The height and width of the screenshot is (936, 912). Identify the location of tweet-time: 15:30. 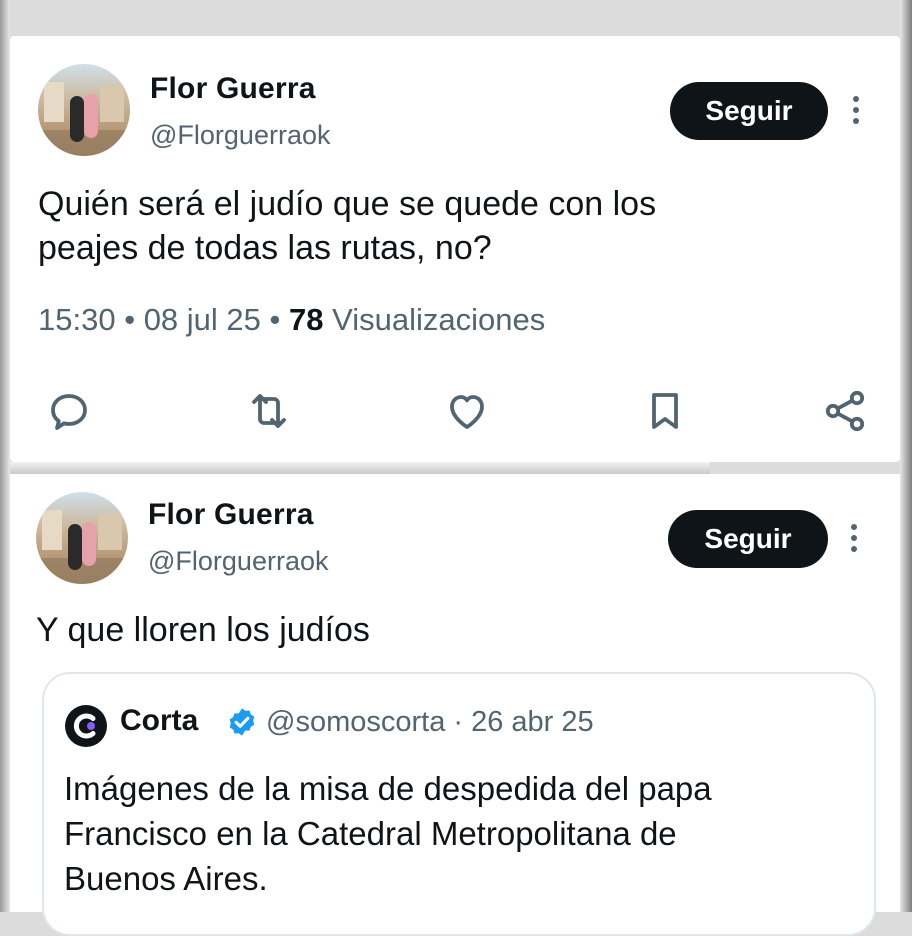
(77, 319).